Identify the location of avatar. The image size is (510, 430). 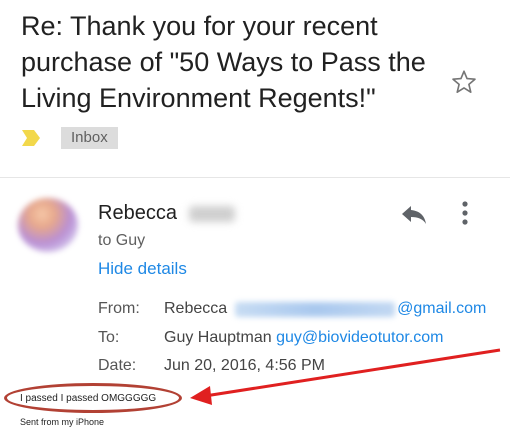
(48, 225).